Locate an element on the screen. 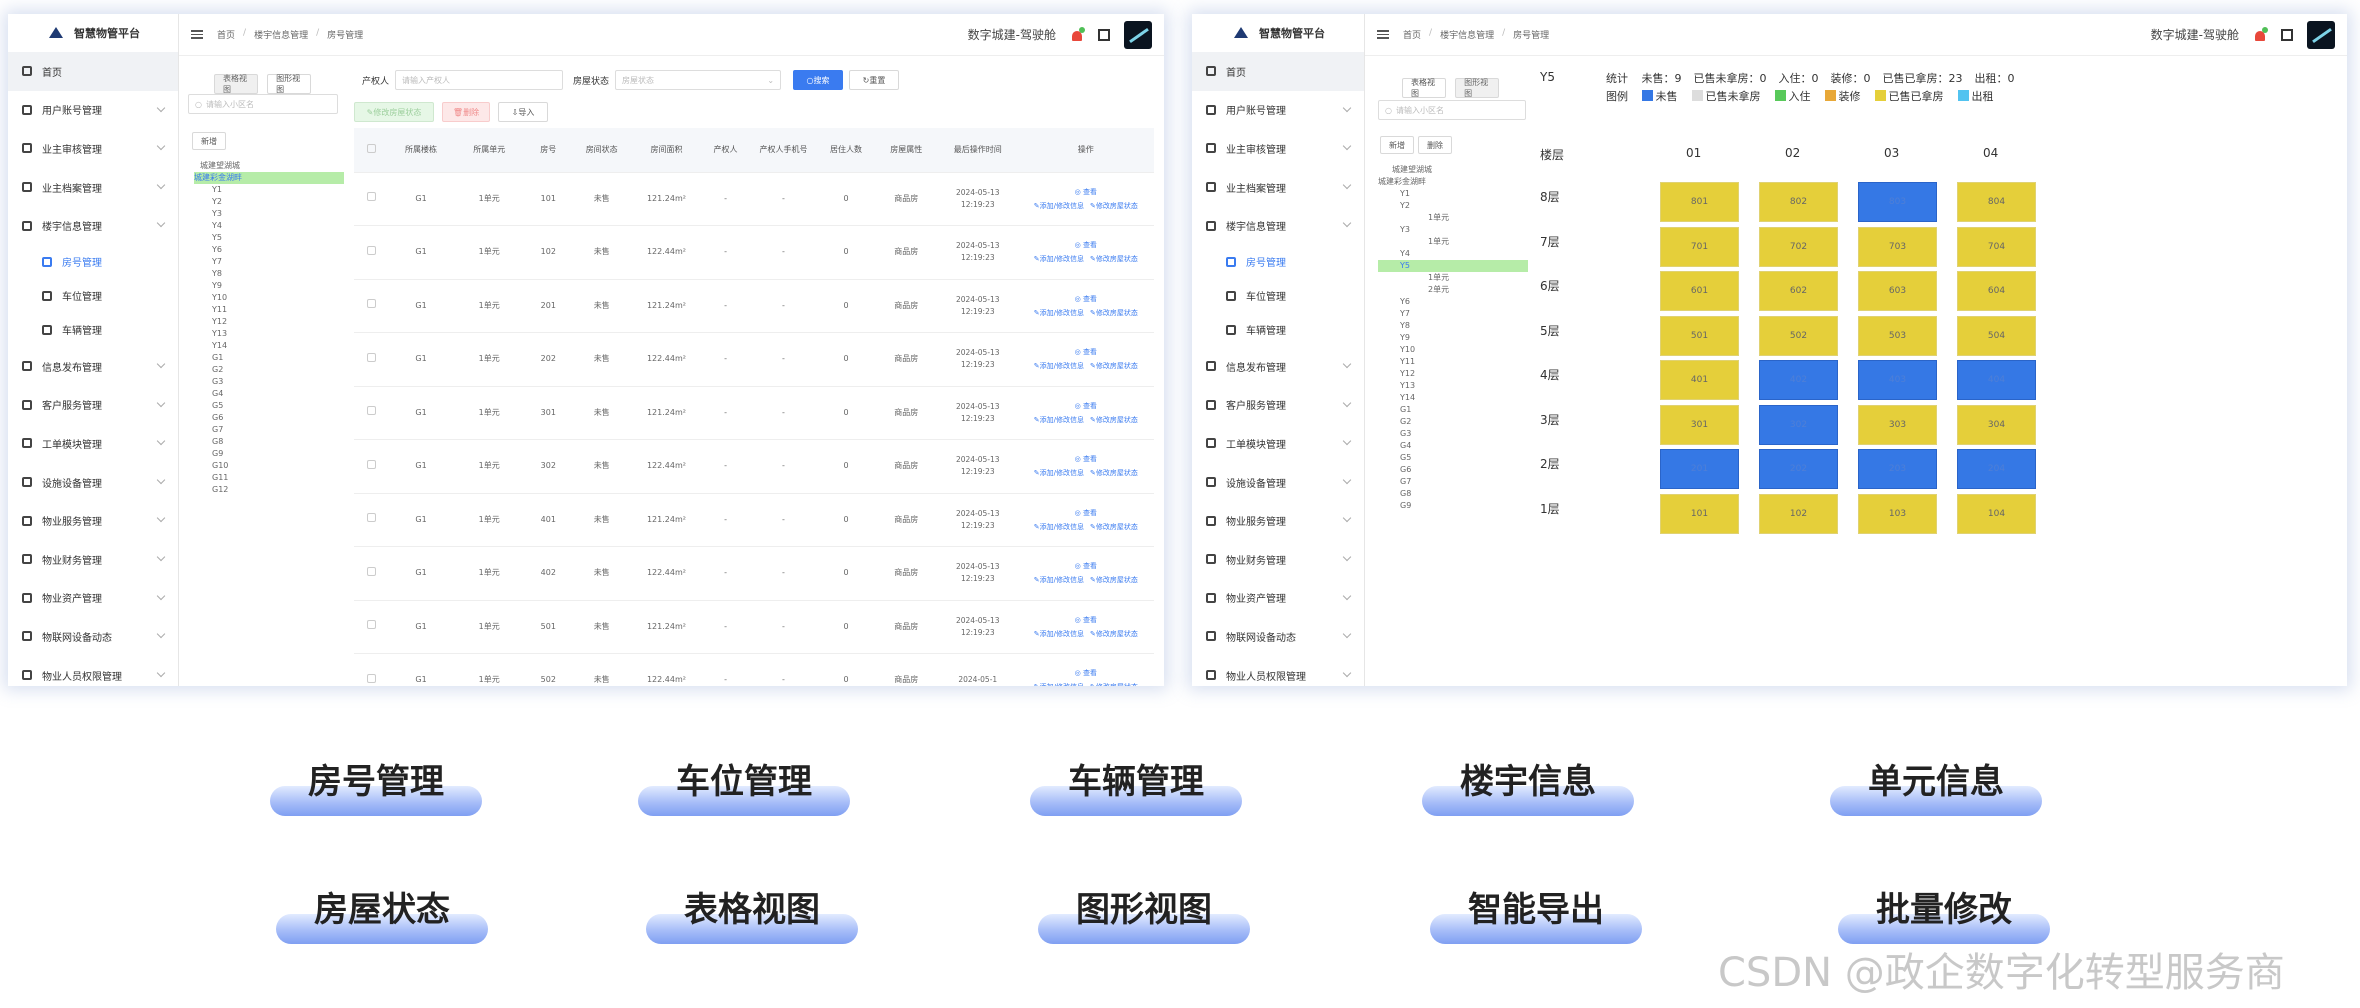 This screenshot has height=1008, width=2360. room-cell: 504 is located at coordinates (1996, 335).